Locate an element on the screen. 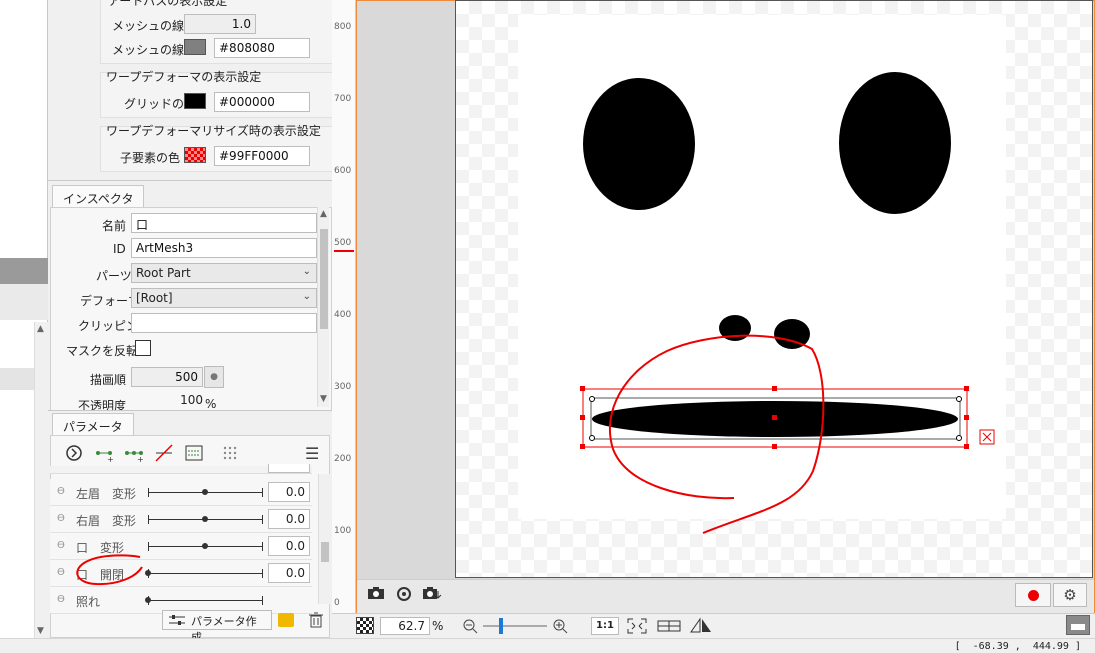  zoom-slider is located at coordinates (515, 626).